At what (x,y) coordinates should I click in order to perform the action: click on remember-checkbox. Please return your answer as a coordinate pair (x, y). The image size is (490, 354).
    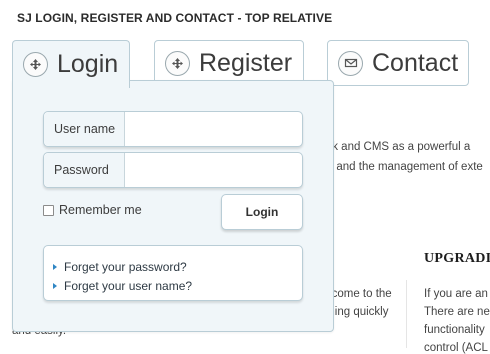
    Looking at the image, I should click on (48, 210).